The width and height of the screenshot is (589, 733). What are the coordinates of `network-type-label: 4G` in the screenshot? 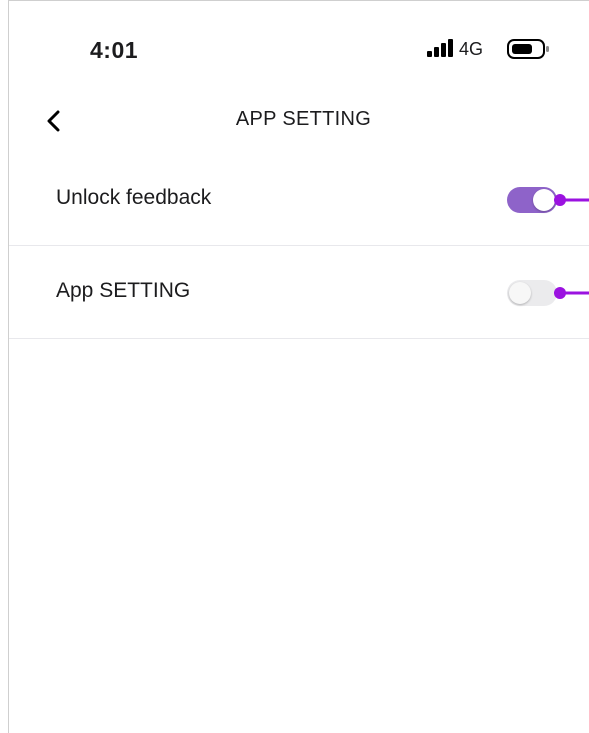 It's located at (471, 49).